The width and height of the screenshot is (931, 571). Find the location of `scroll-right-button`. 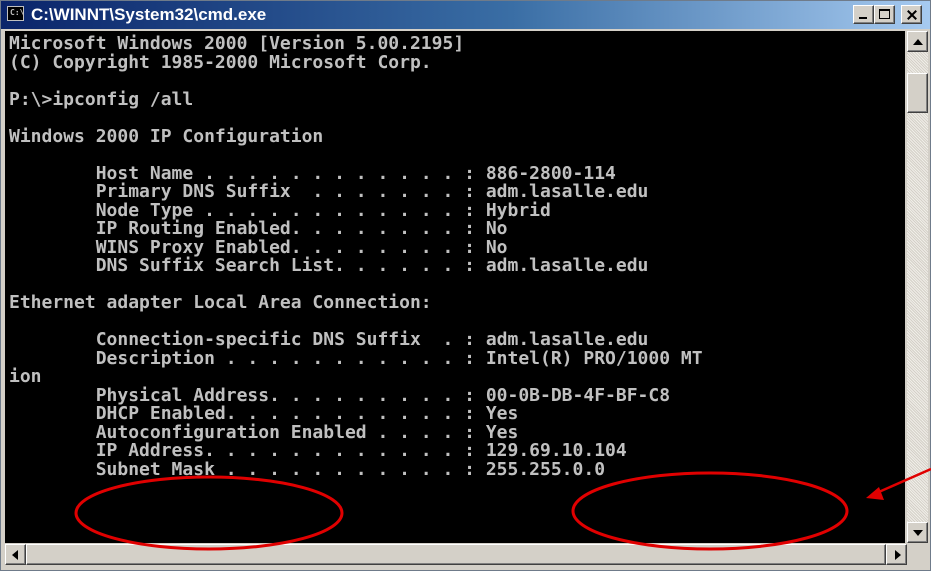

scroll-right-button is located at coordinates (896, 554).